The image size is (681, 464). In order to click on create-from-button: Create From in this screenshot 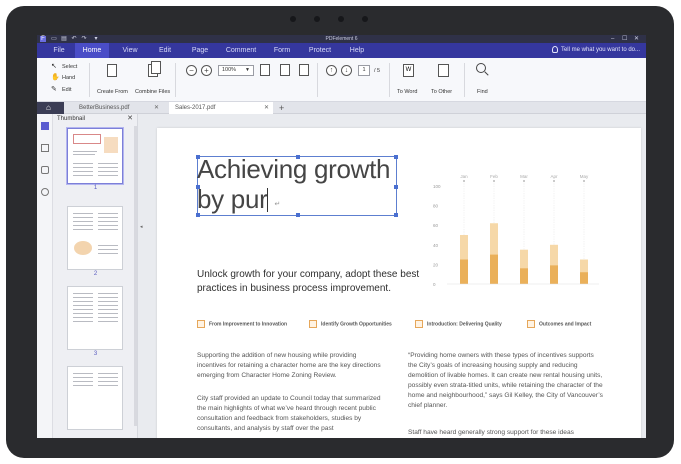, I will do `click(112, 92)`.